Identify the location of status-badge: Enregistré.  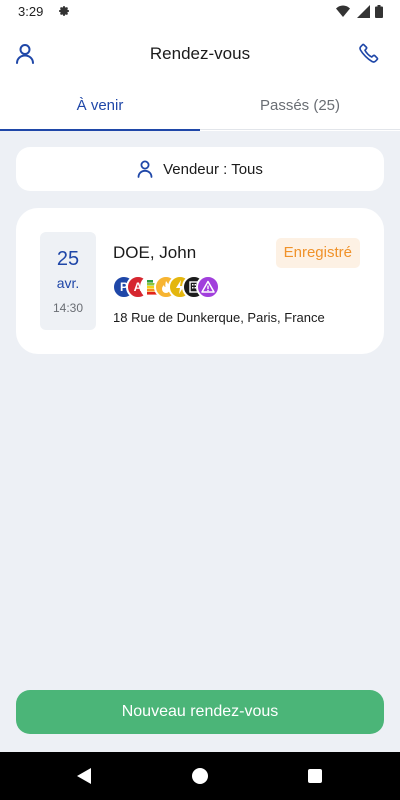
(317, 253).